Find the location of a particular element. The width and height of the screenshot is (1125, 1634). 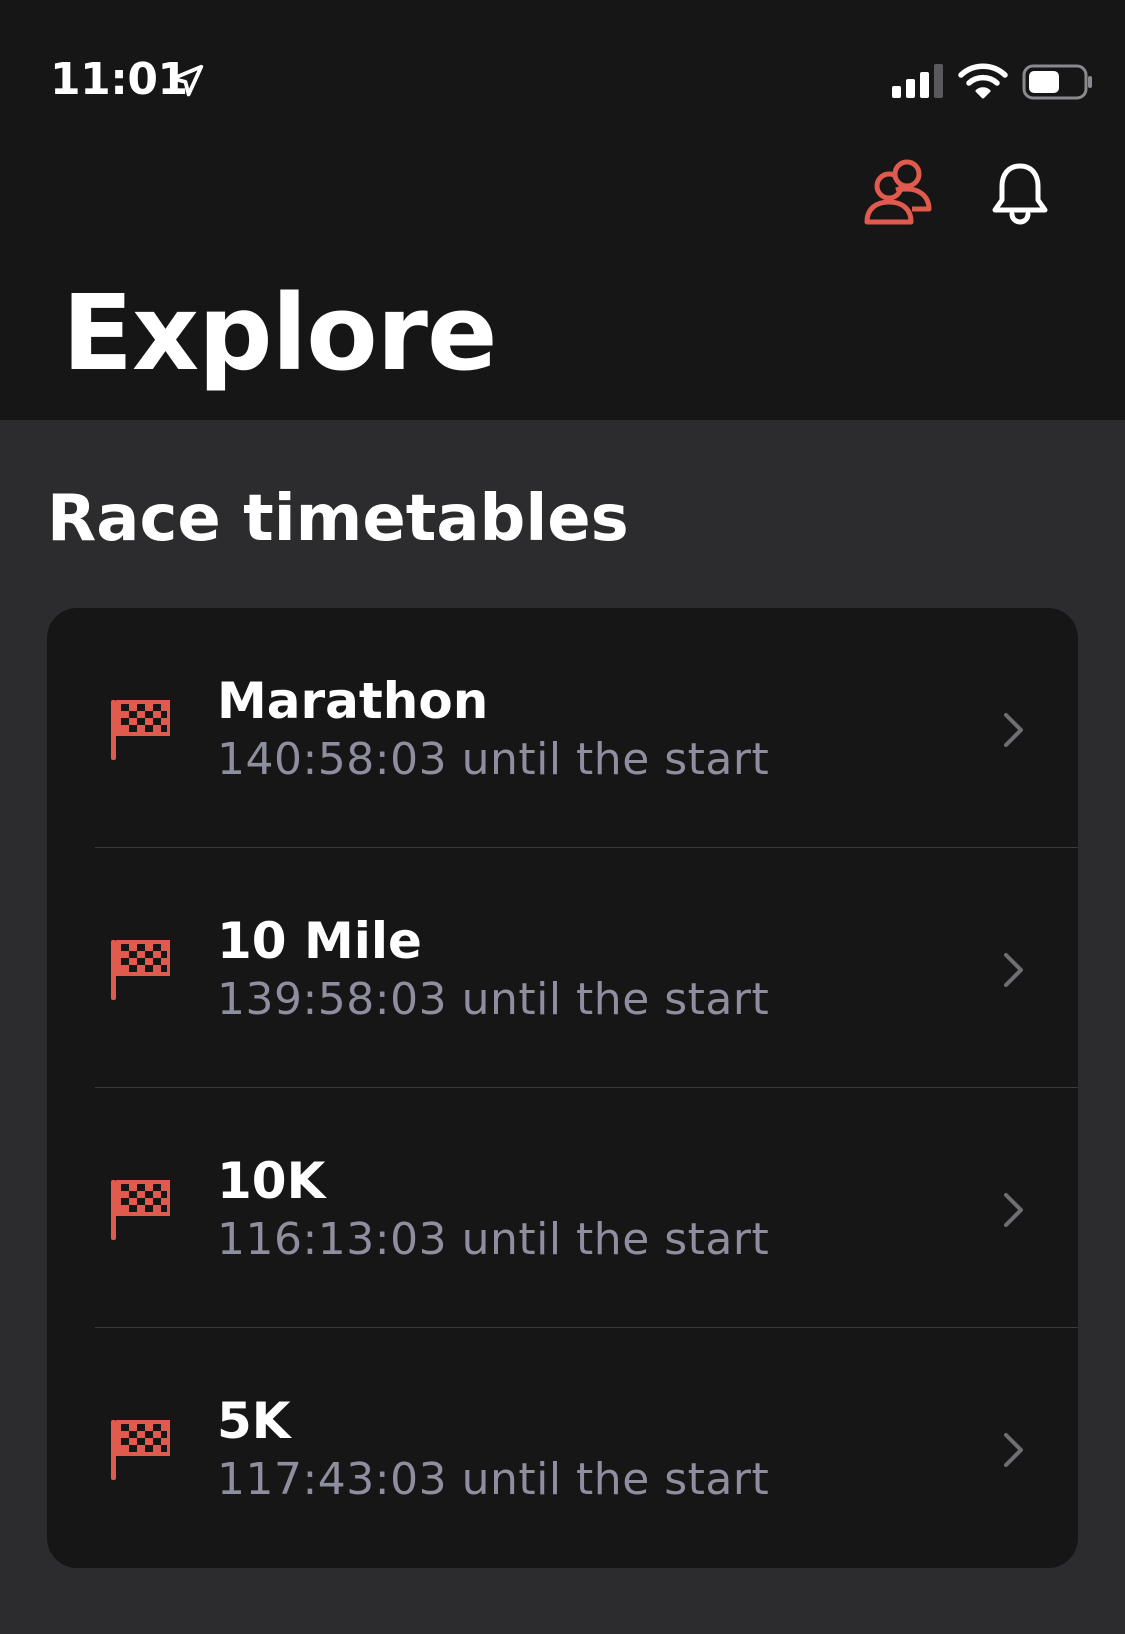

battery-icon is located at coordinates (1057, 82).